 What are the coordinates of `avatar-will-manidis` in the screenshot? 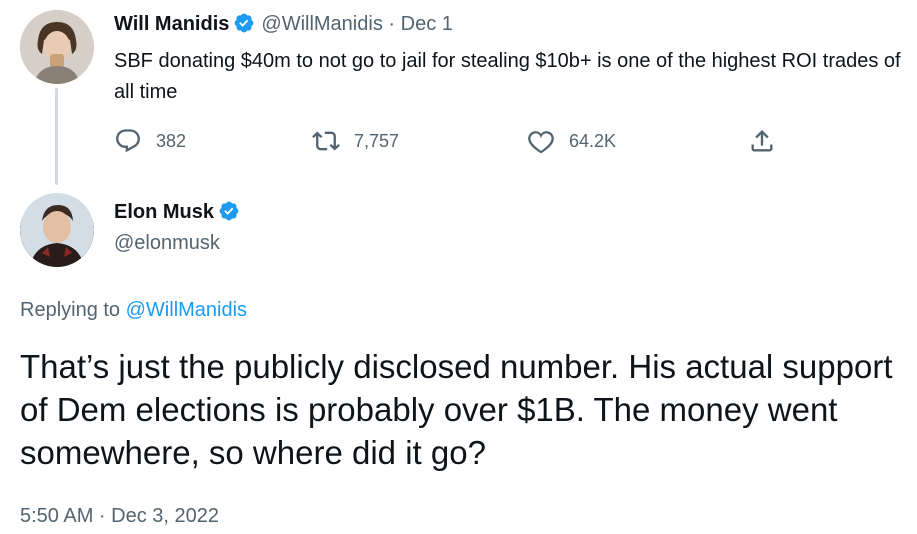 It's located at (57, 47).